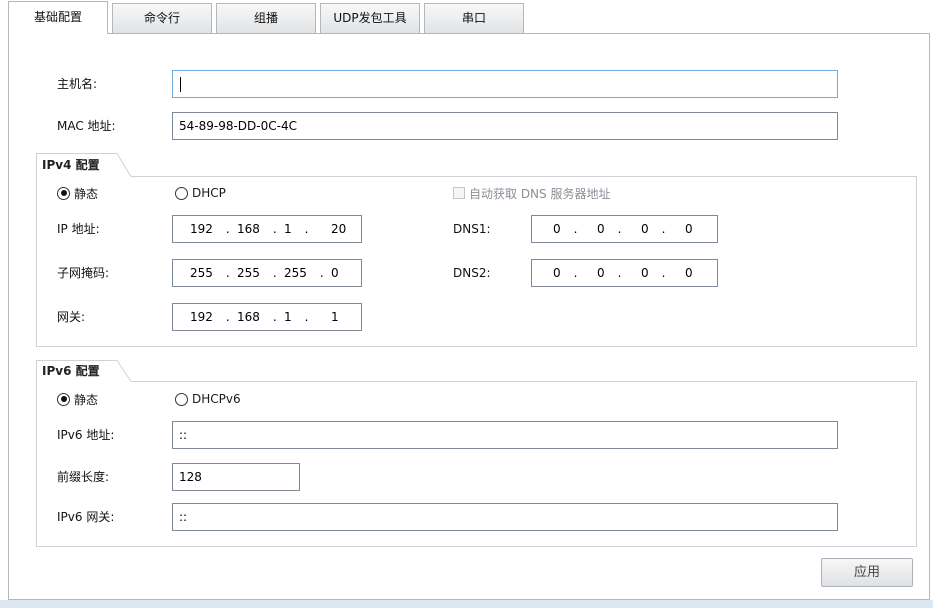 The image size is (933, 608). I want to click on subnet-mask-input: 255. 255. 255. 0, so click(267, 273).